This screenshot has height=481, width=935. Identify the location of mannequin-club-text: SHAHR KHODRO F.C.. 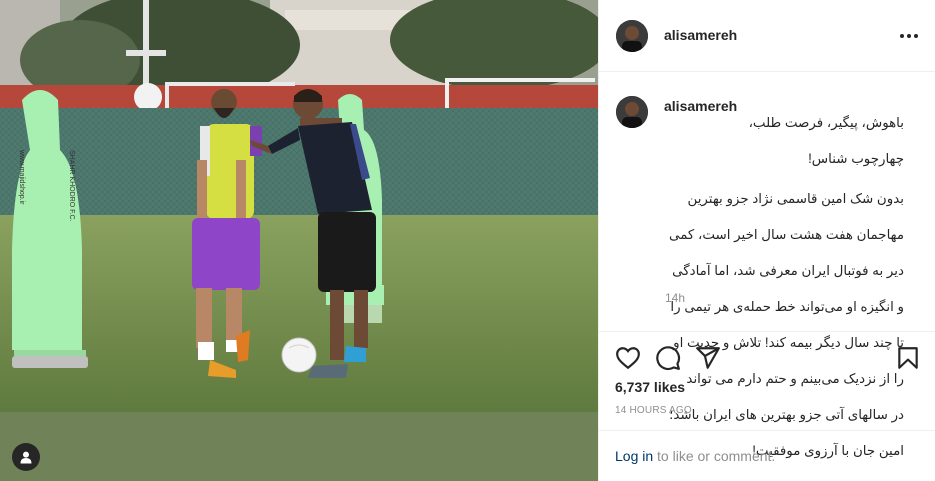
(71, 186).